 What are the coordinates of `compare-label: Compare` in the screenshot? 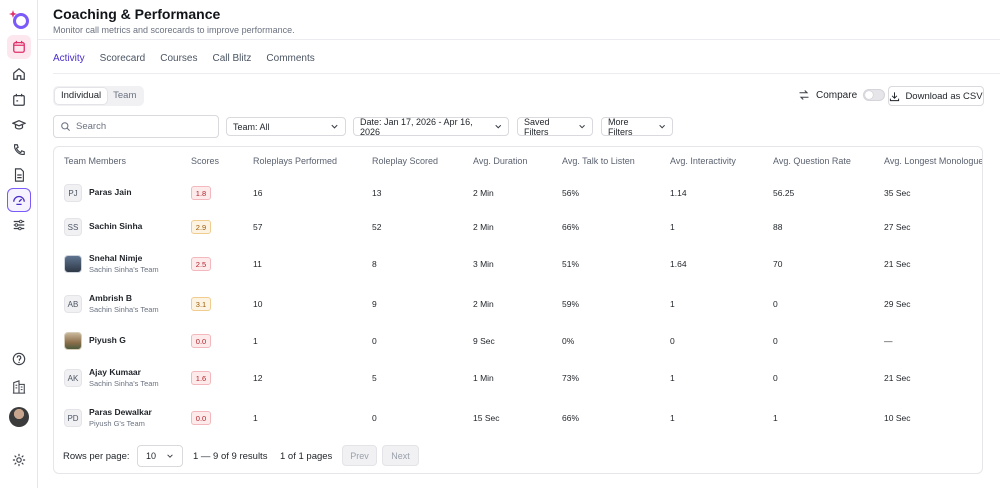 It's located at (837, 95).